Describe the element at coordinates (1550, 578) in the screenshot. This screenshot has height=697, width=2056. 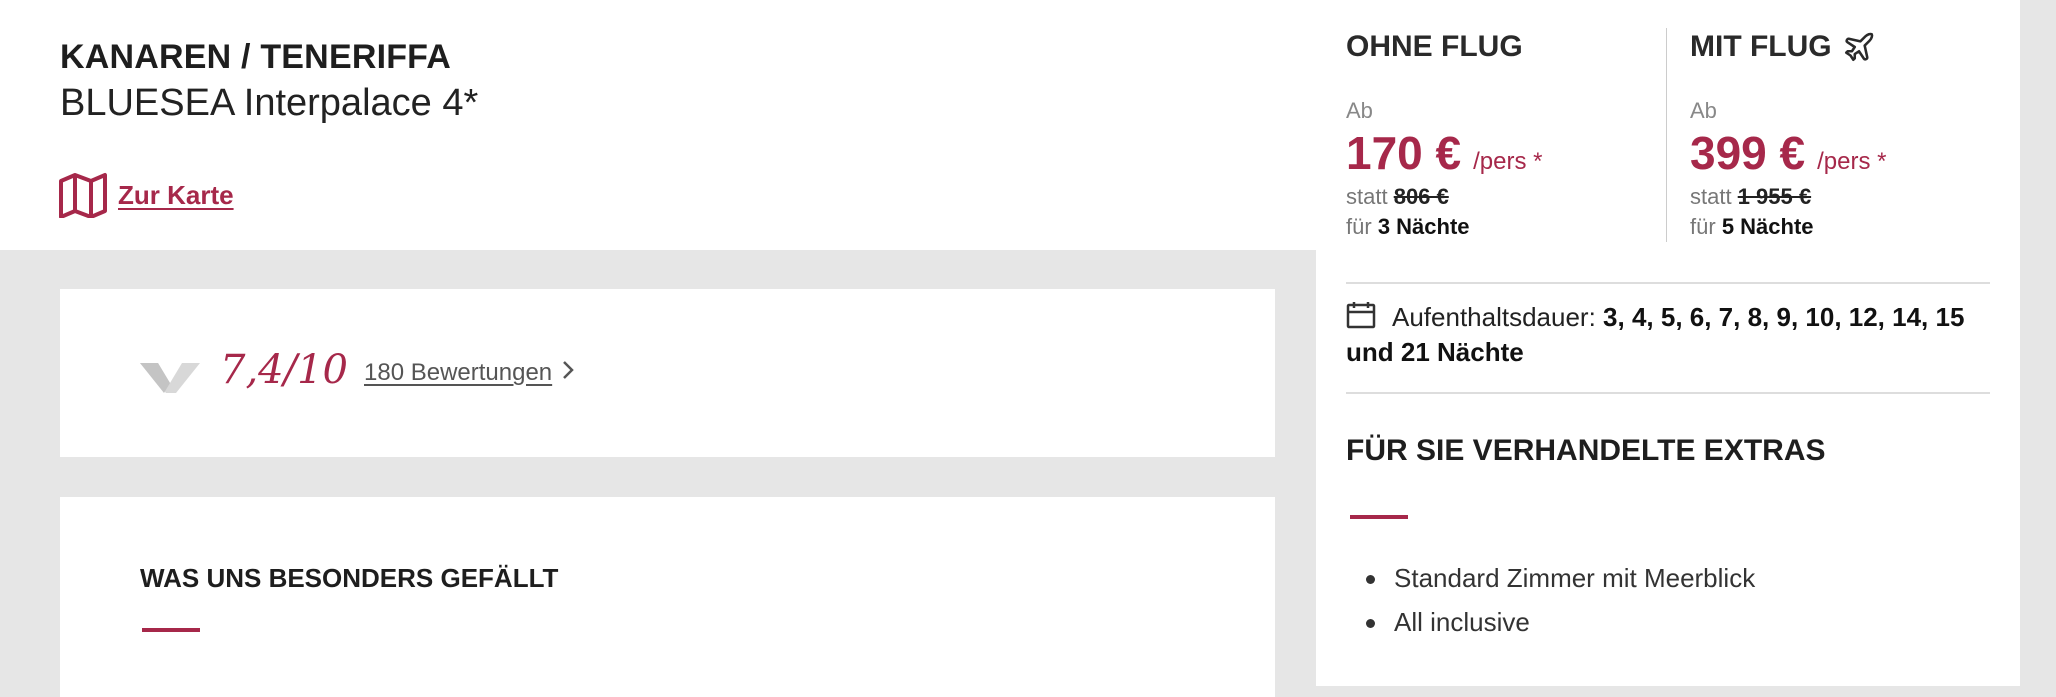
I see `list-item: Standard Zimmer mit Meerblick` at that location.